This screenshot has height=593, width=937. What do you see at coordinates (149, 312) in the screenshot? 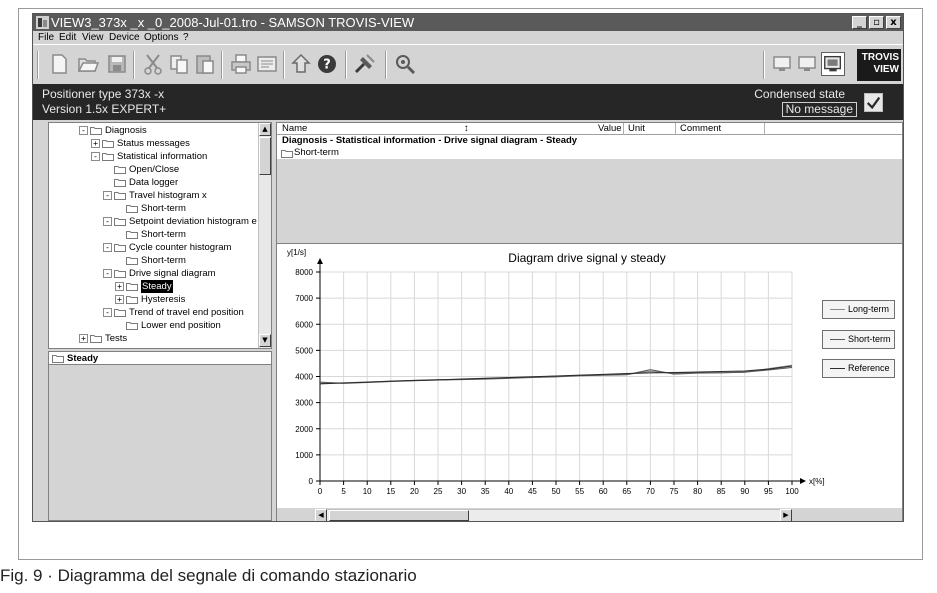
I see `tree-item: - Trend of travel end position` at bounding box center [149, 312].